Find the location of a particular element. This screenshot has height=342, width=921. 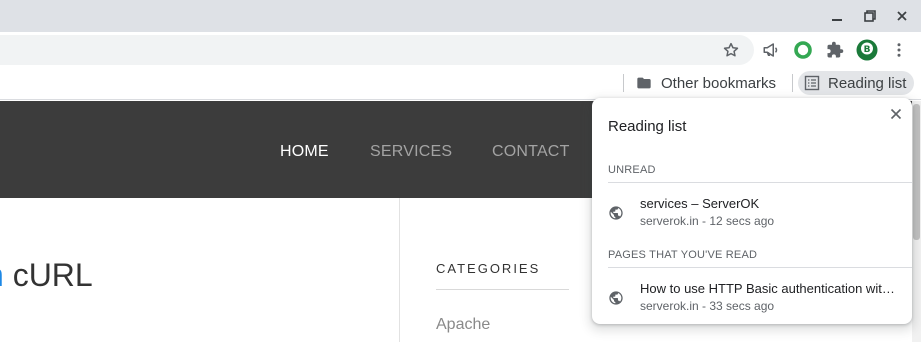

other-bookmarks-button: Other bookmarks is located at coordinates (706, 83).